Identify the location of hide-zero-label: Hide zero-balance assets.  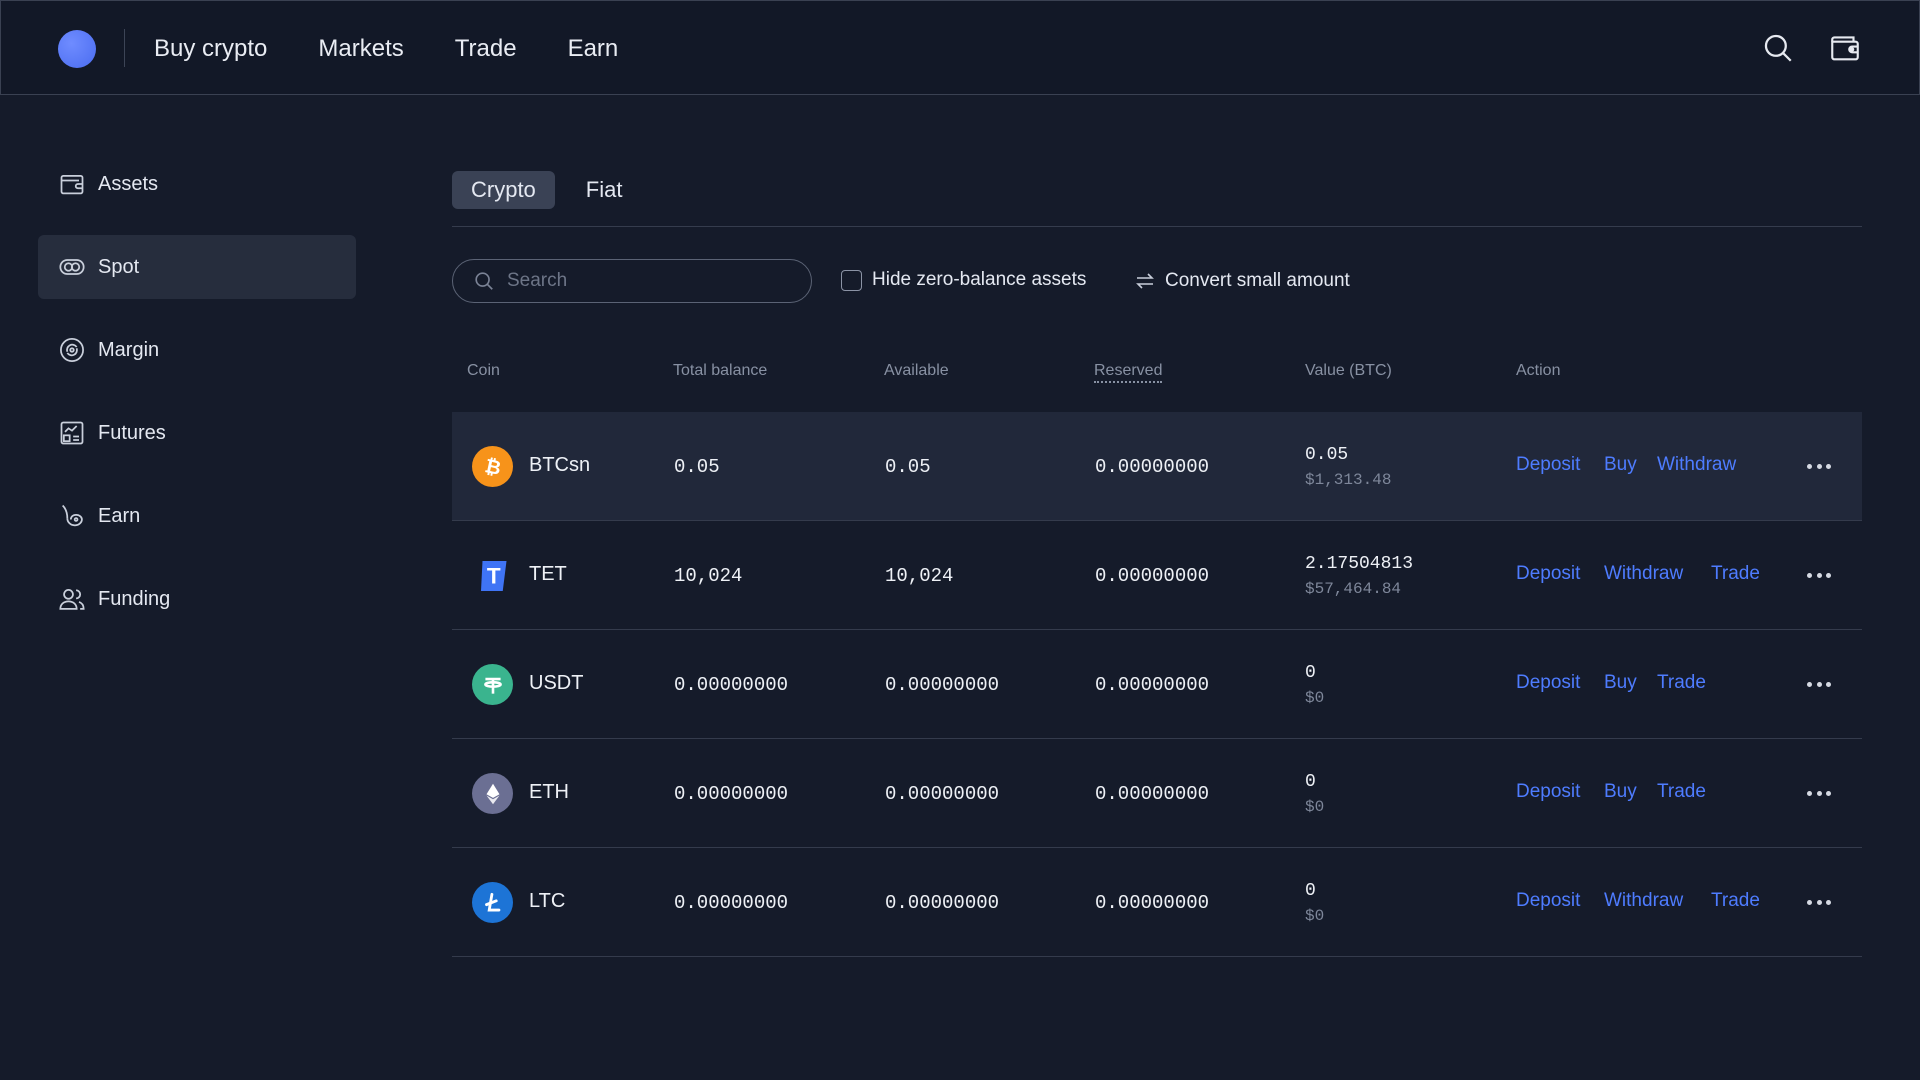
(979, 279).